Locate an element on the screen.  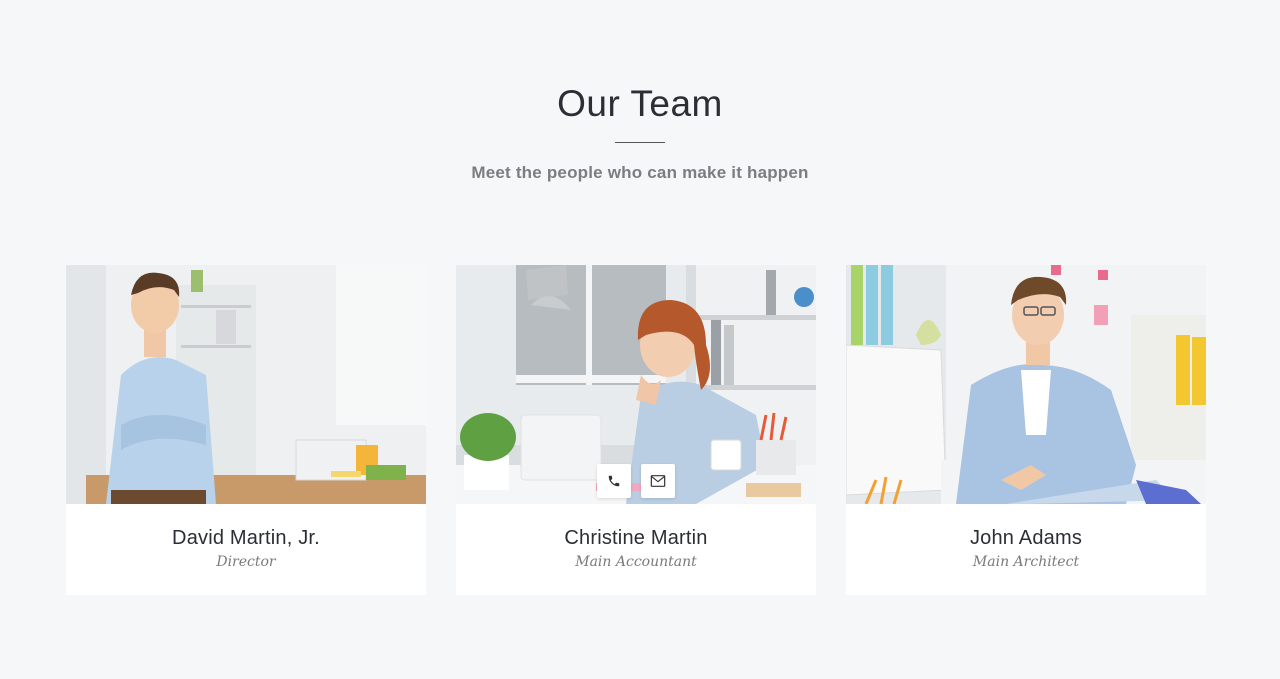
phone-button is located at coordinates (614, 481).